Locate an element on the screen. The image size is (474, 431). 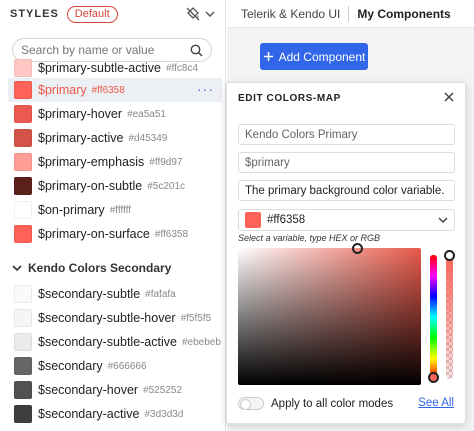
add-component-button: Add Component is located at coordinates (314, 56).